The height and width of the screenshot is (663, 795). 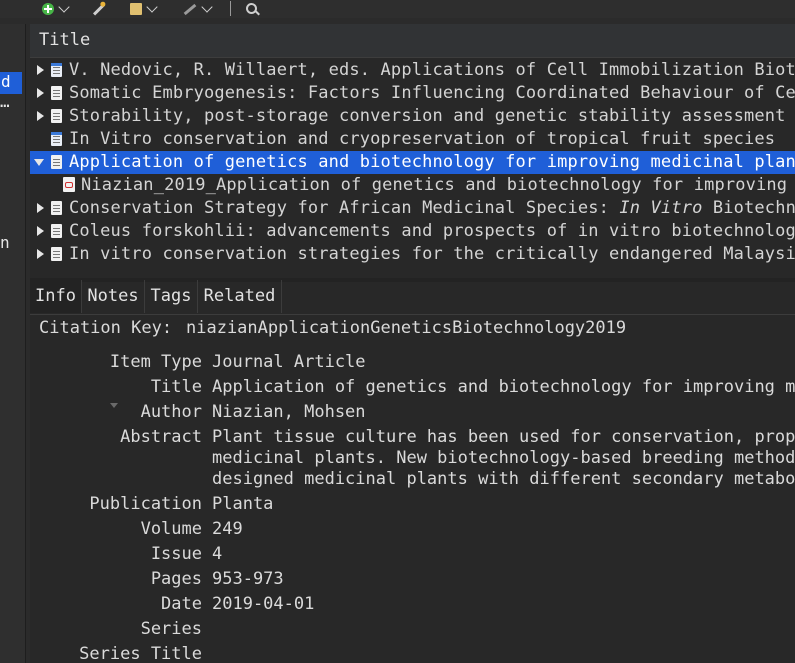 I want to click on collapse-arrow-icon, so click(x=39, y=162).